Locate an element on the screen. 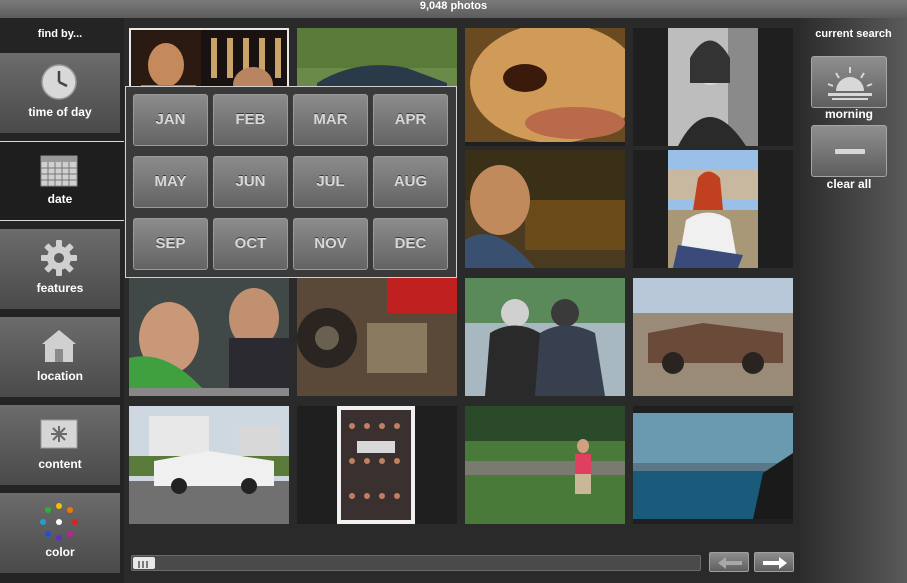  filter-morning-label: morning is located at coordinates (849, 114).